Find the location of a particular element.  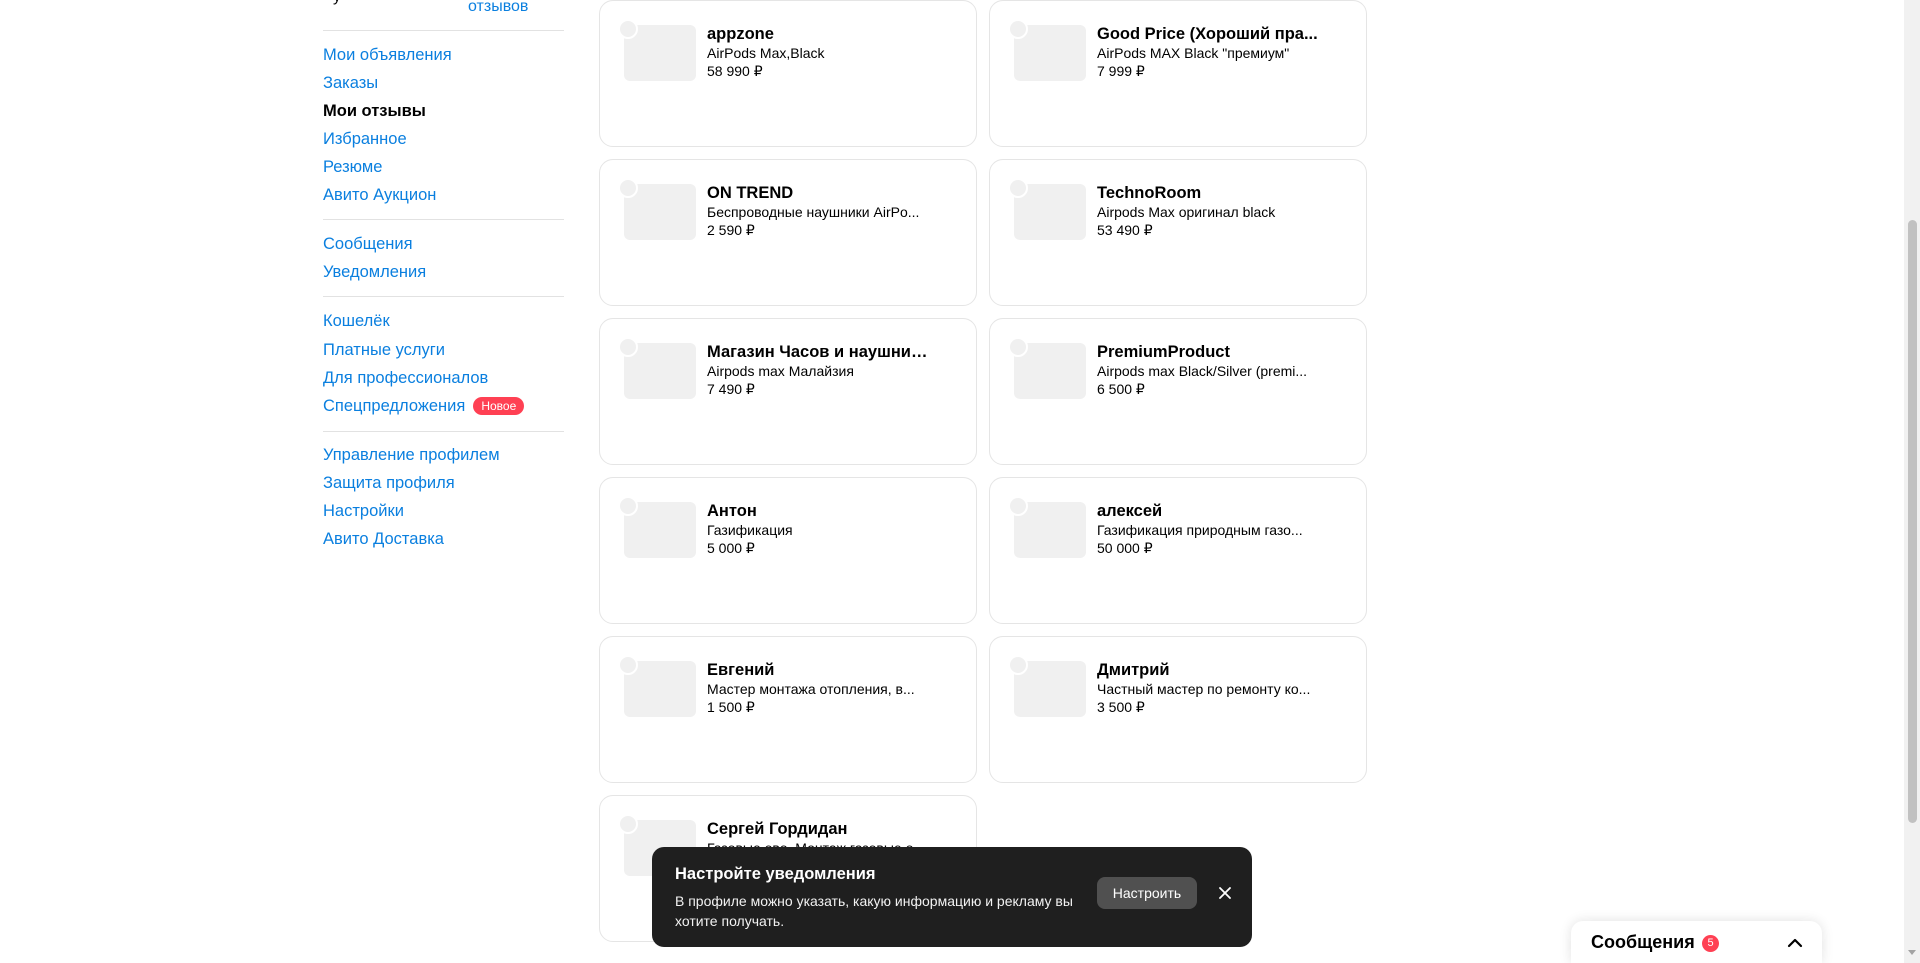

seller-name: алексей is located at coordinates (1209, 511).